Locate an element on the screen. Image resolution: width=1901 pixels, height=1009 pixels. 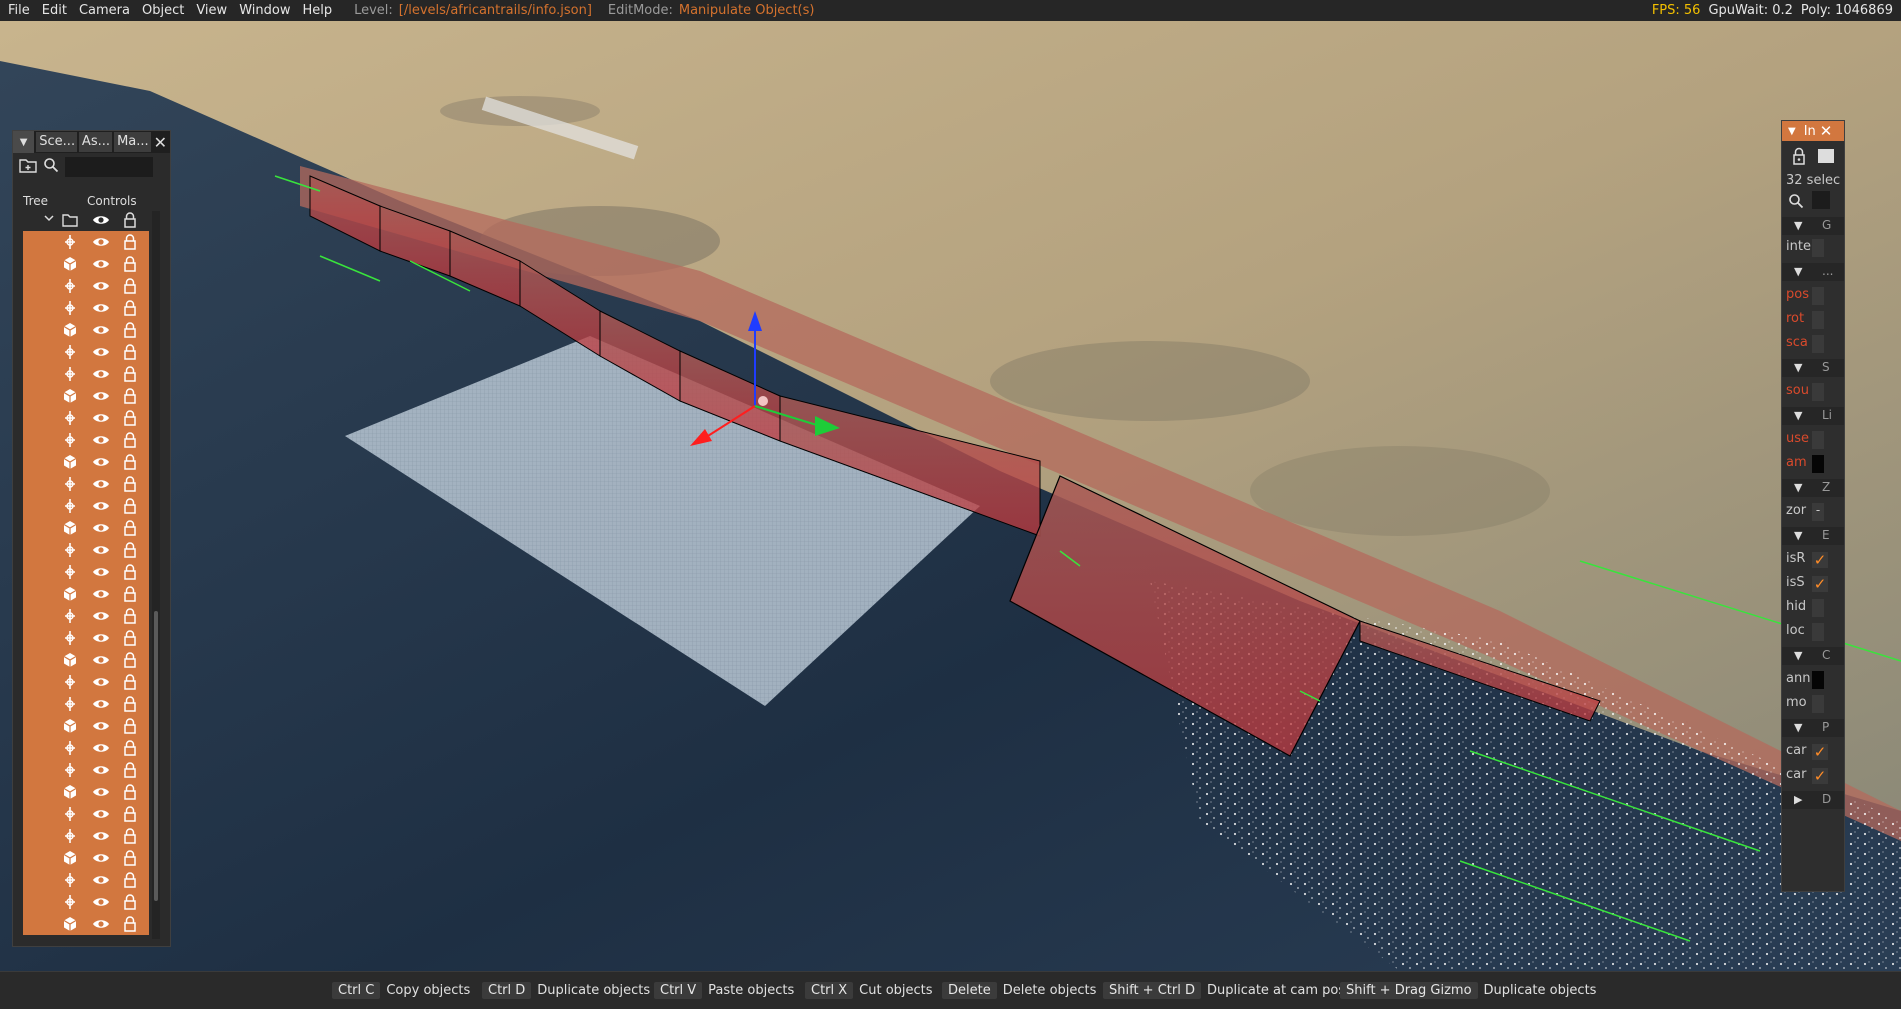
field-value is located at coordinates (1818, 704).